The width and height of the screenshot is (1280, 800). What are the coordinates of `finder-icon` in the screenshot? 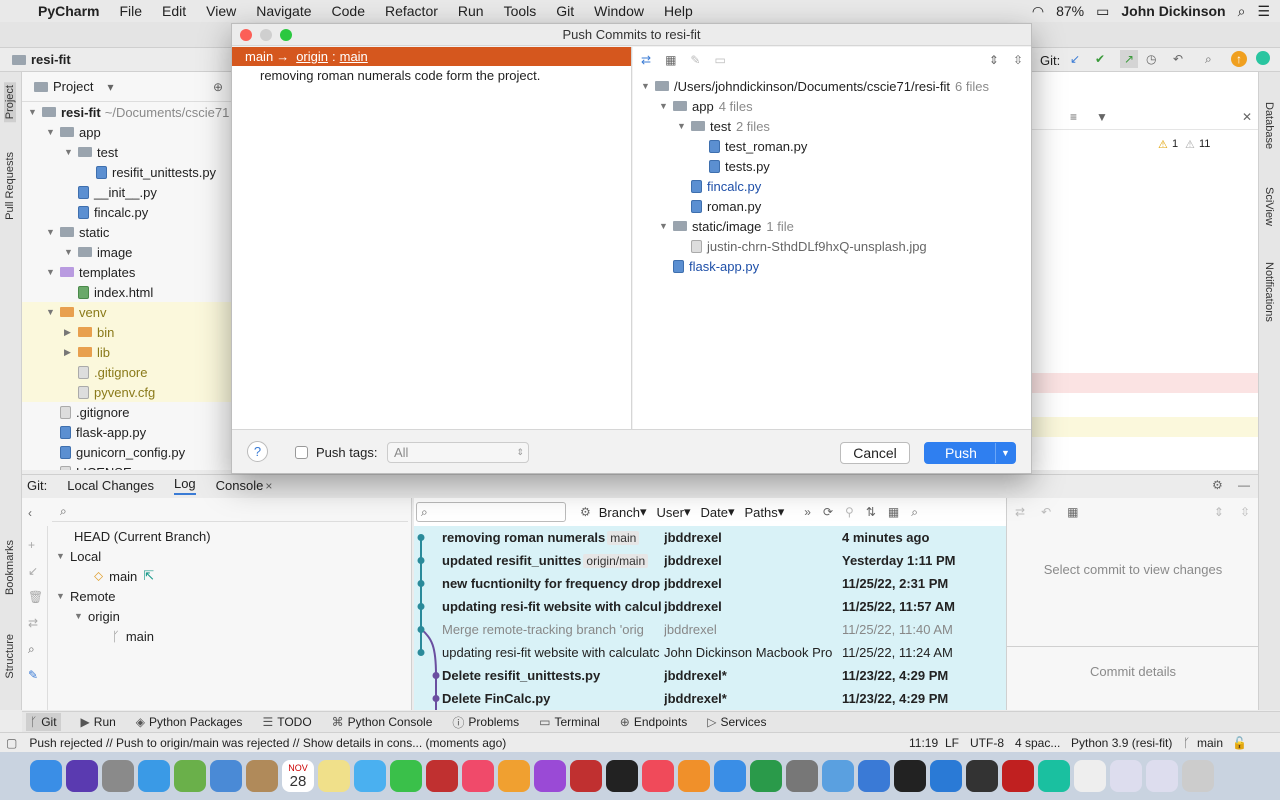 It's located at (46, 776).